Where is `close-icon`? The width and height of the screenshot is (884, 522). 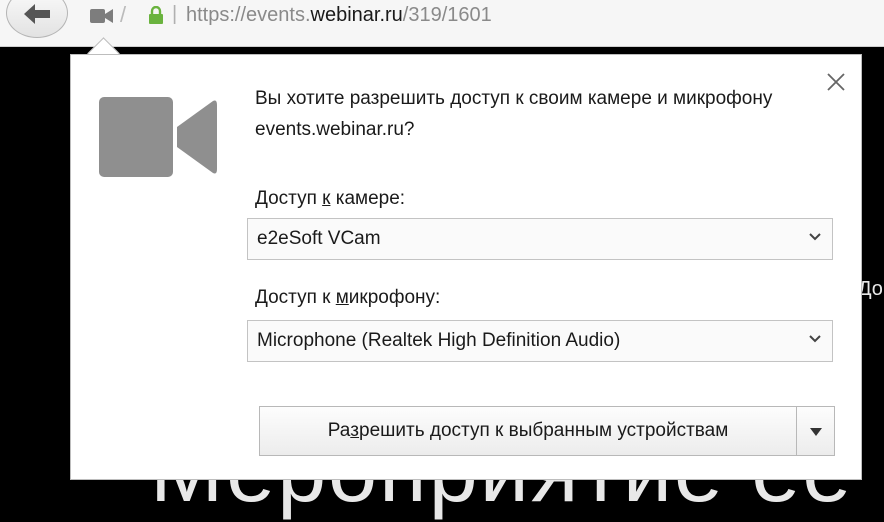 close-icon is located at coordinates (836, 82).